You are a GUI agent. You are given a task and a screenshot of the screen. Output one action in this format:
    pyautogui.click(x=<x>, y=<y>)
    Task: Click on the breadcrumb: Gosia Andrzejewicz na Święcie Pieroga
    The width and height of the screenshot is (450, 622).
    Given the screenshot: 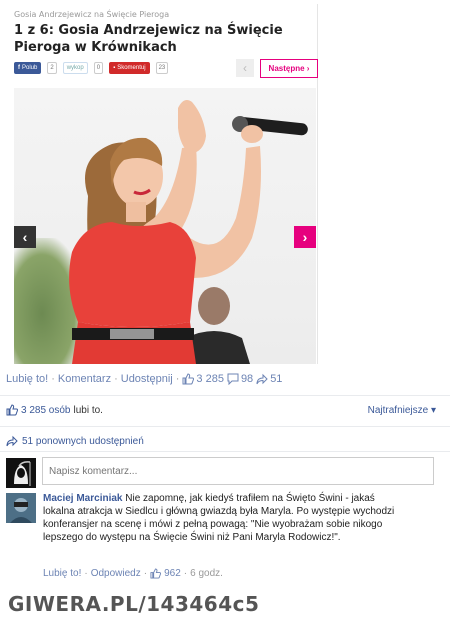 What is the action you would take?
    pyautogui.click(x=91, y=14)
    